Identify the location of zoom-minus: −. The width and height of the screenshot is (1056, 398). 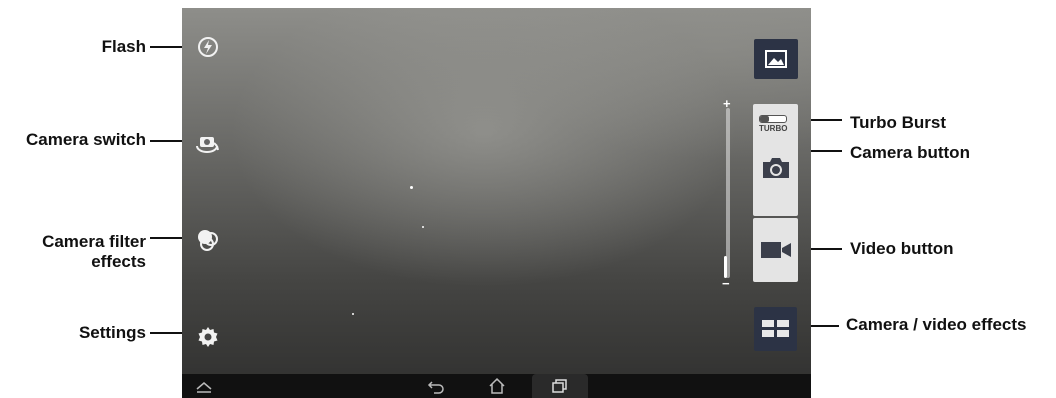
(726, 283).